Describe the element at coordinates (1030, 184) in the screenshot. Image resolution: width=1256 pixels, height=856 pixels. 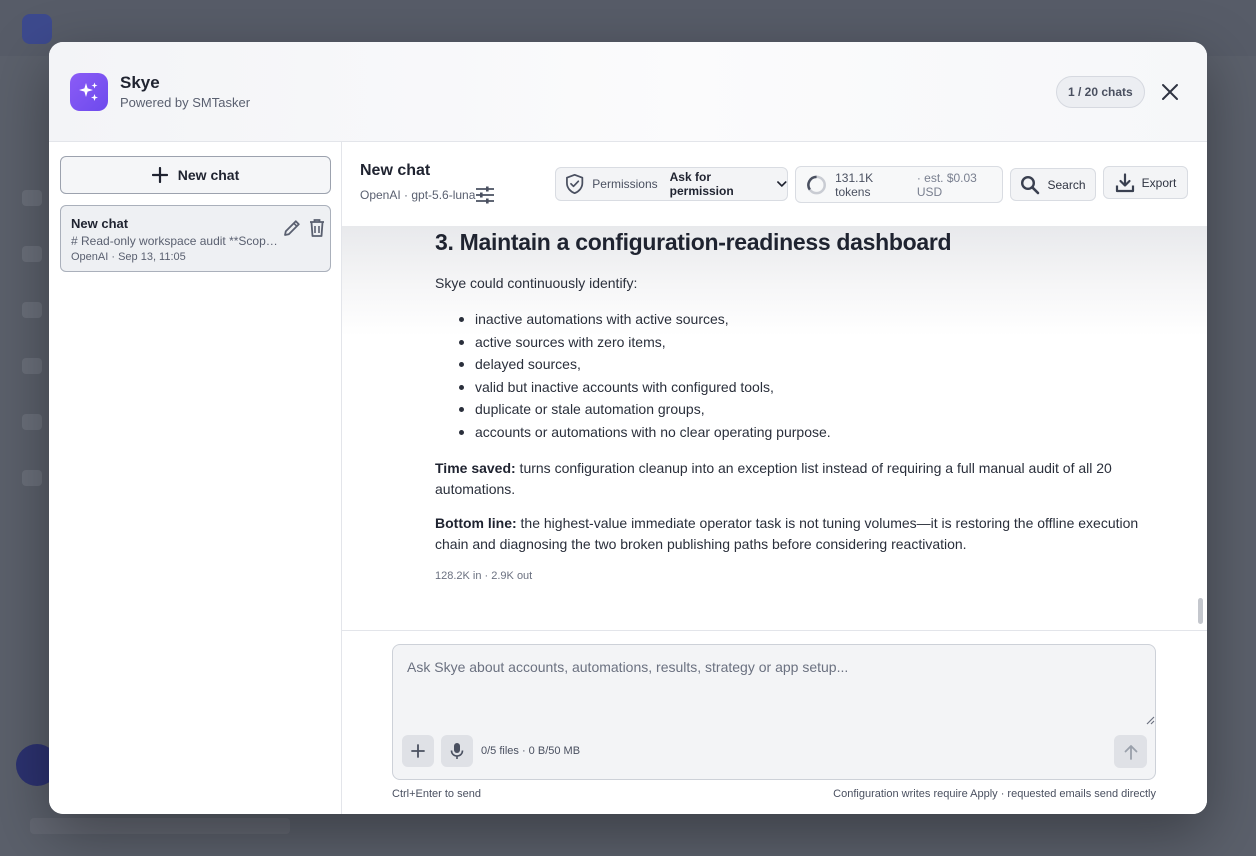
I see `search-icon` at that location.